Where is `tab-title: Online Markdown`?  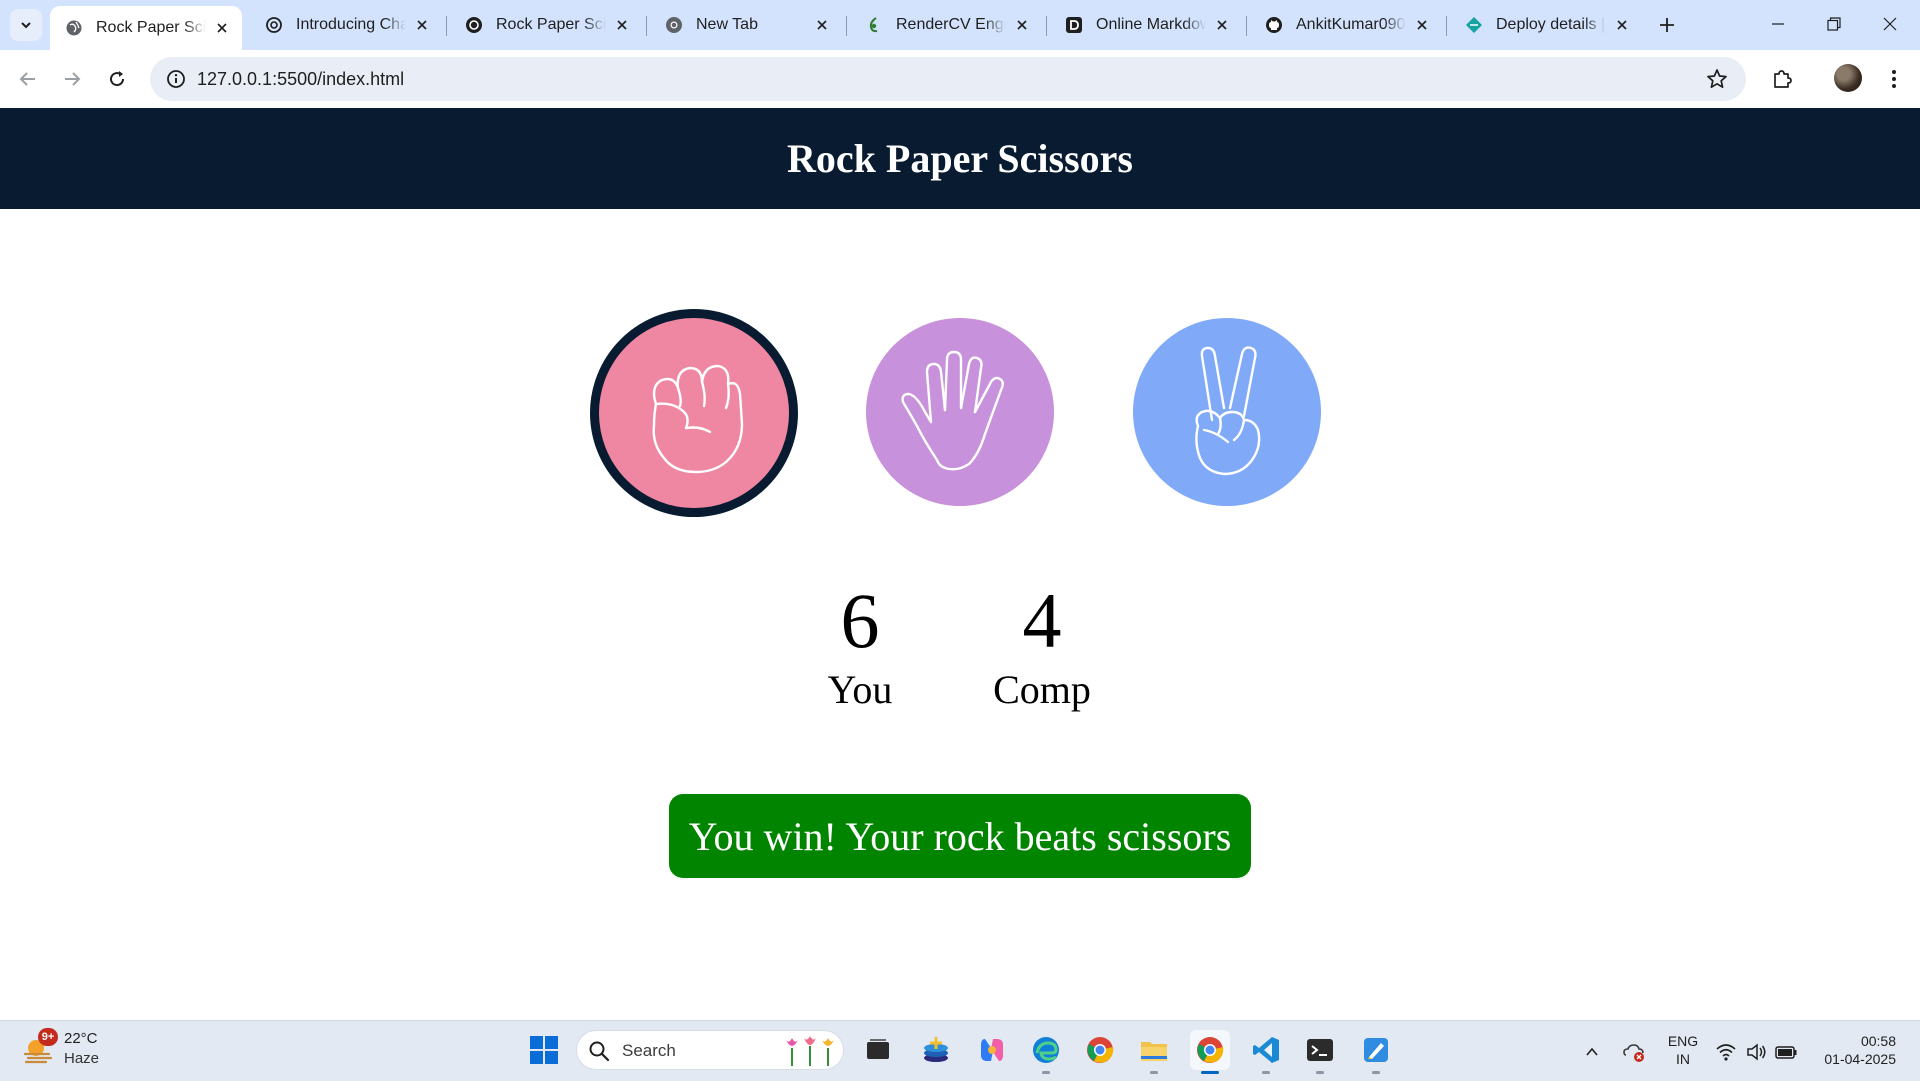
tab-title: Online Markdown is located at coordinates (1151, 24).